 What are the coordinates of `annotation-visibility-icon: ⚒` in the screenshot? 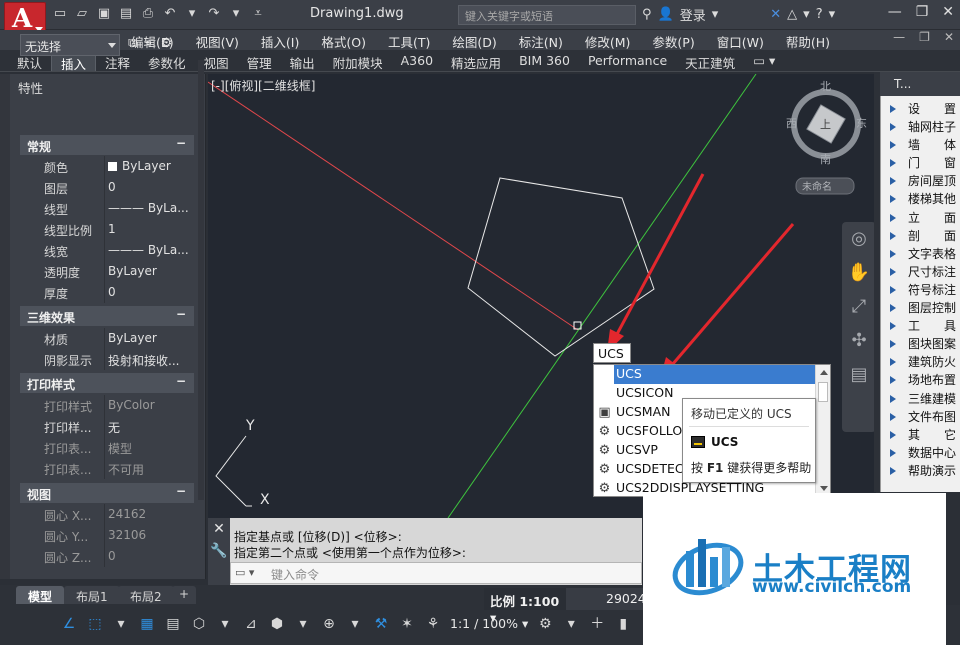 It's located at (381, 624).